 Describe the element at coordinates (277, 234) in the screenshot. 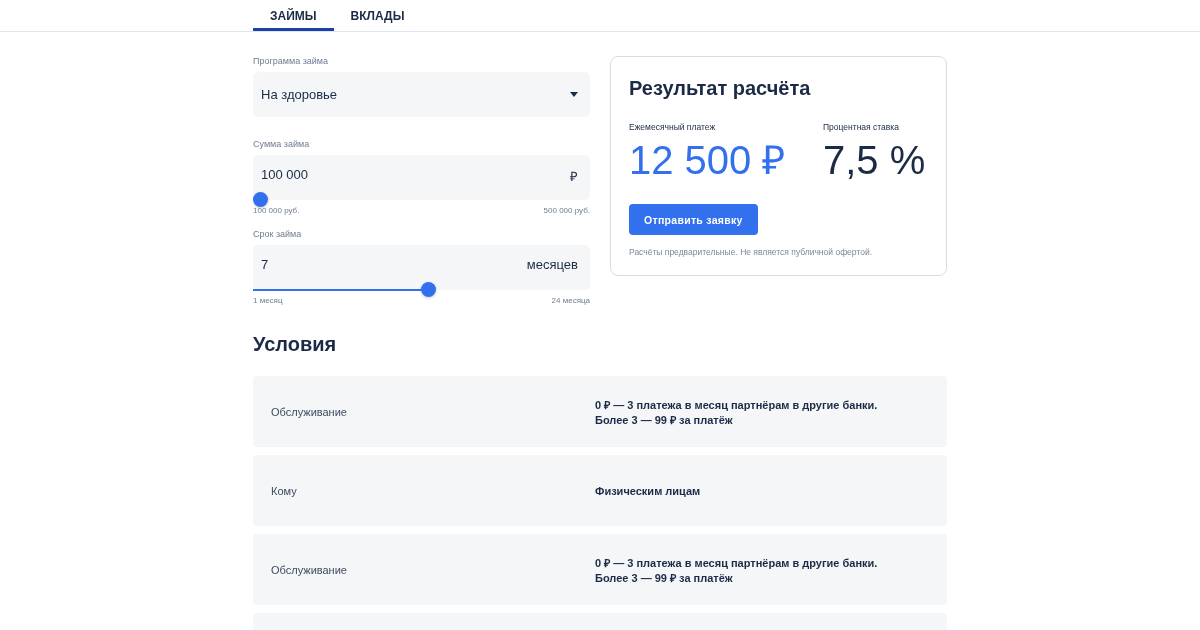

I see `field-label: Срок займа` at that location.